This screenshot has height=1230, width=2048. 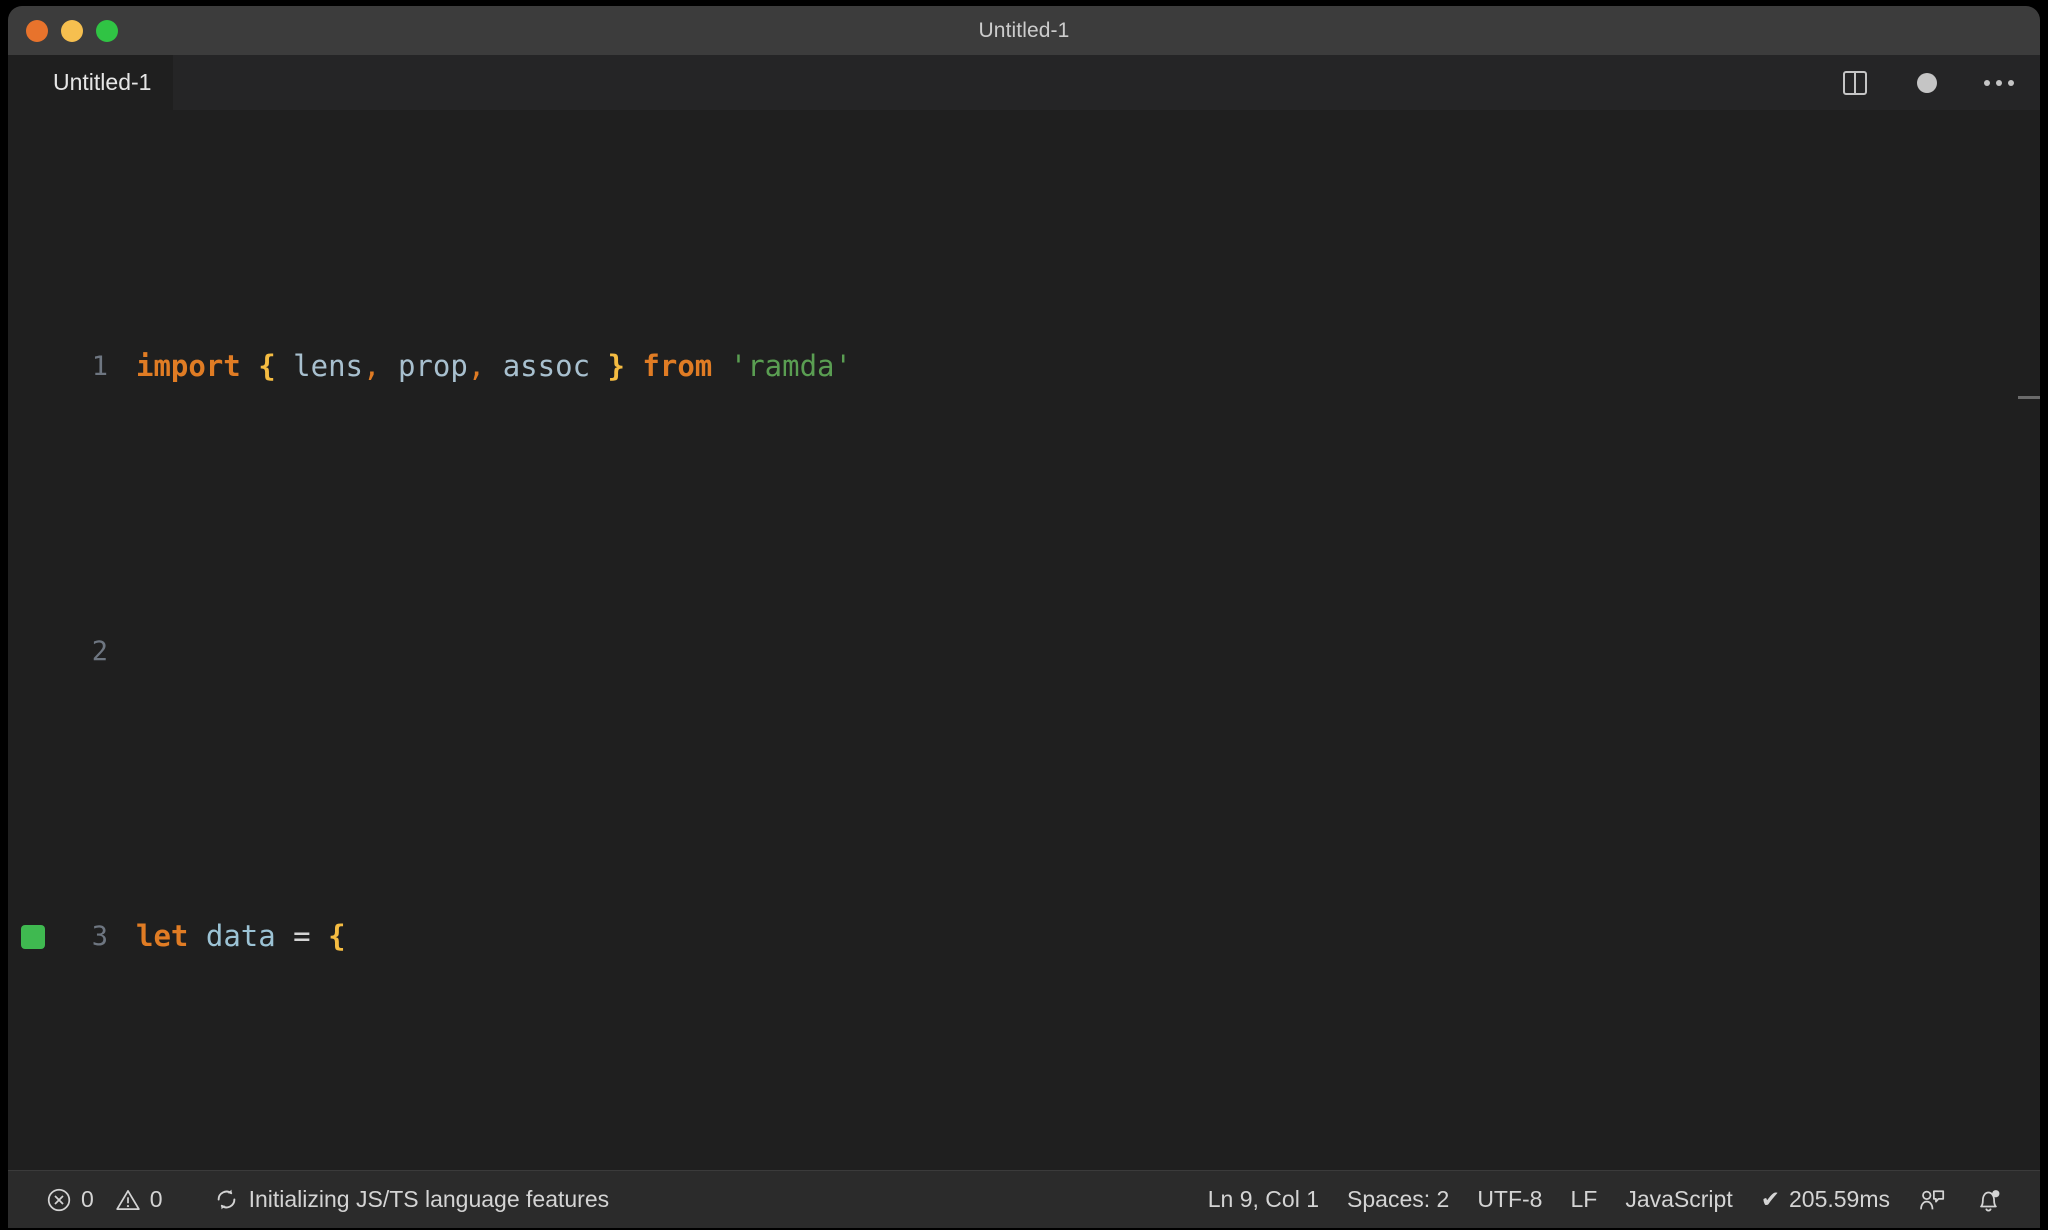 What do you see at coordinates (162, 936) in the screenshot?
I see `token-keyword-let: let` at bounding box center [162, 936].